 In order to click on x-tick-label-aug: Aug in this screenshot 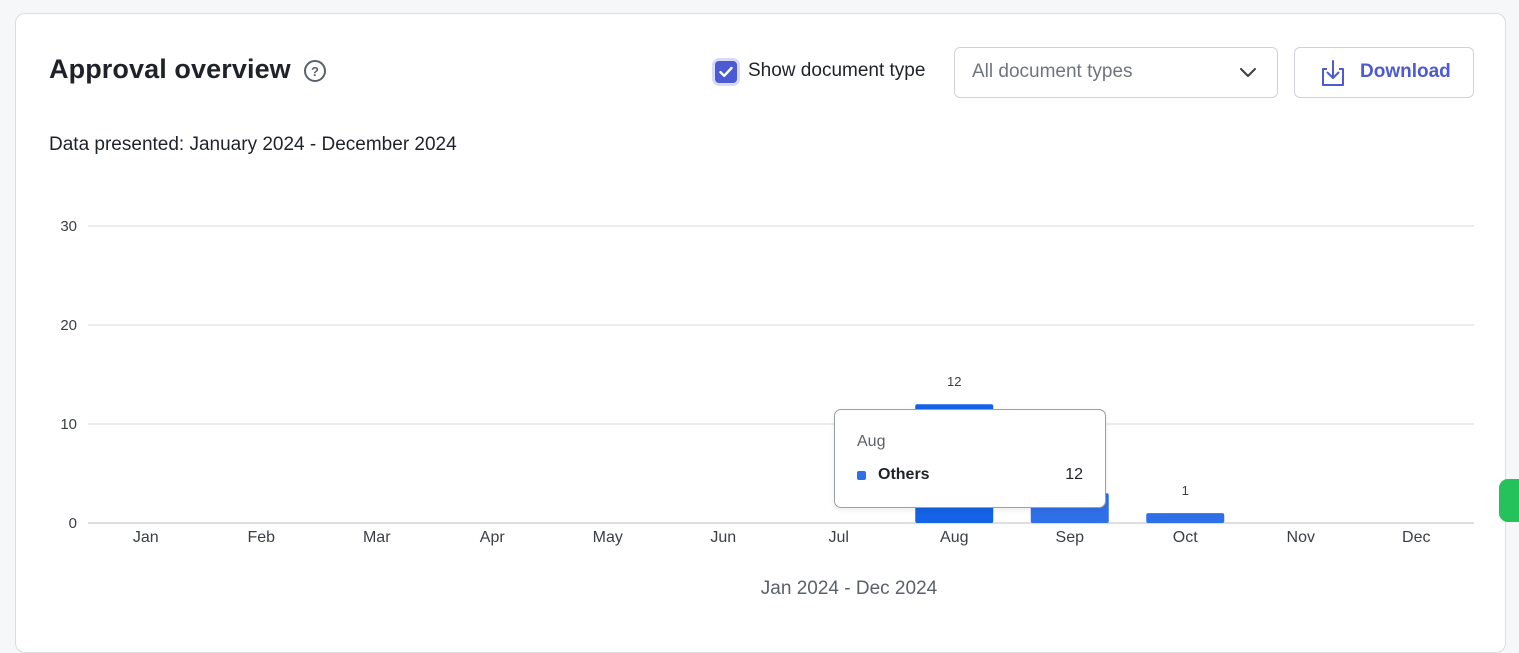, I will do `click(954, 537)`.